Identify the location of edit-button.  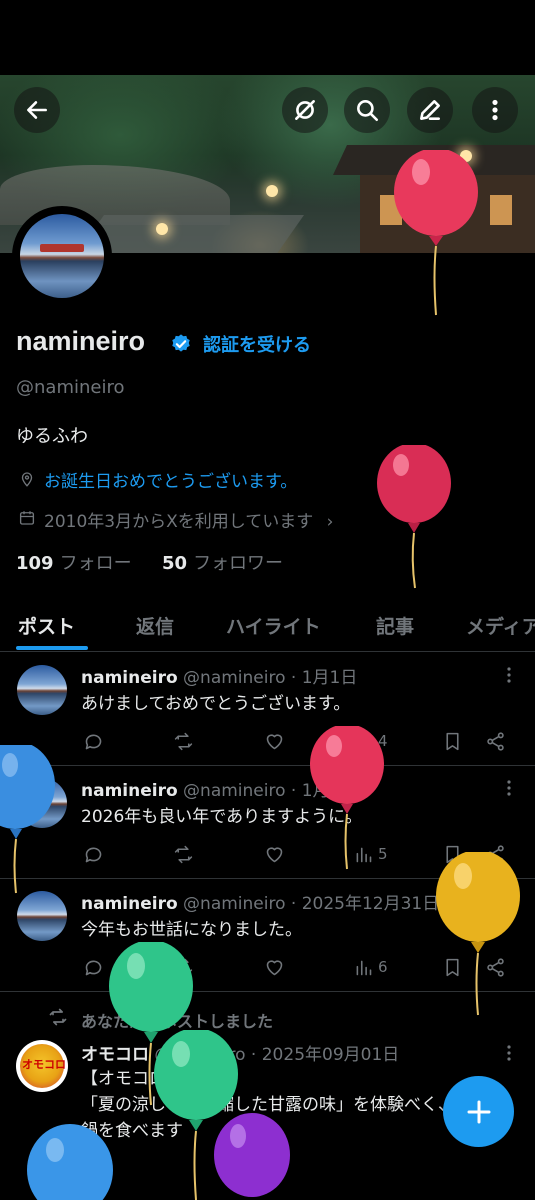
(430, 110).